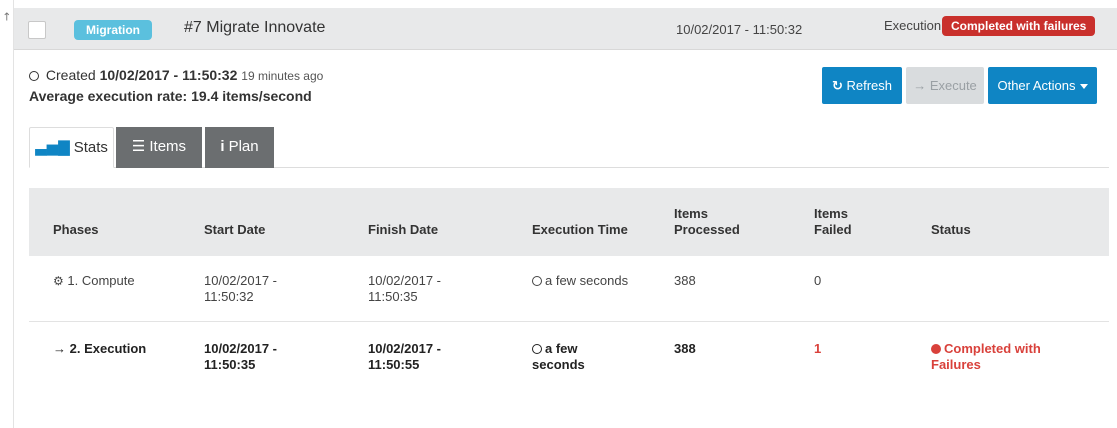 Image resolution: width=1117 pixels, height=428 pixels. I want to click on status-line2: Failures, so click(956, 364).